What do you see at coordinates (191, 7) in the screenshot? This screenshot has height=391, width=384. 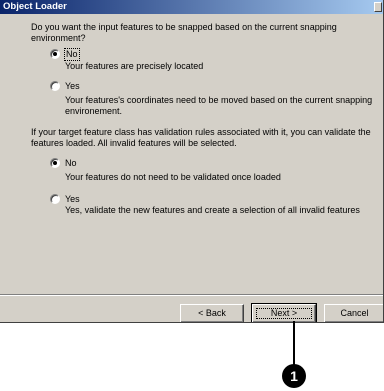 I see `title-bar: Object Loader` at bounding box center [191, 7].